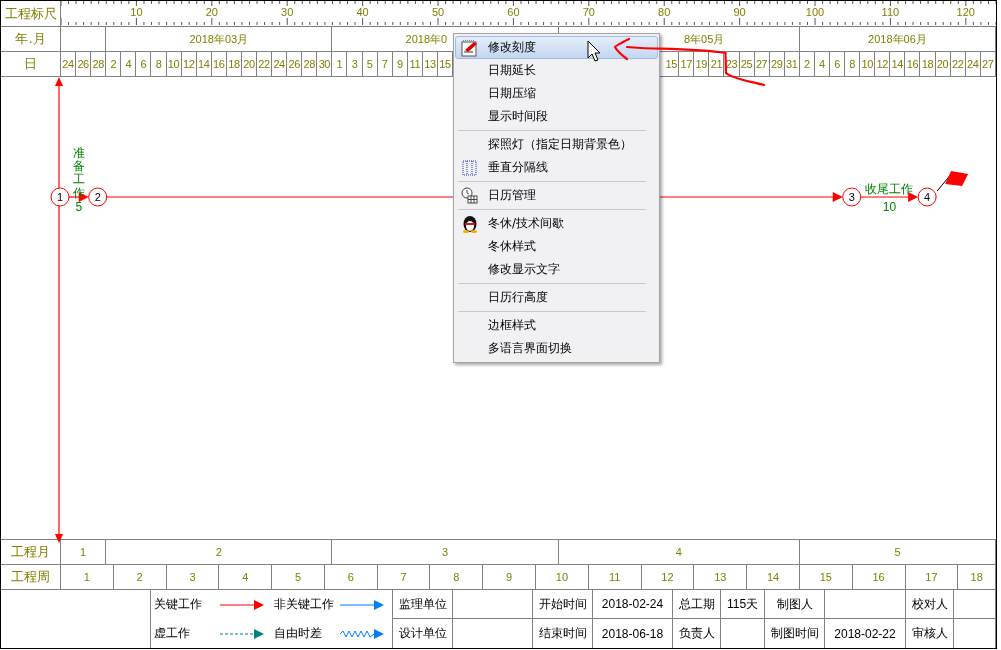 The image size is (1001, 650). Describe the element at coordinates (889, 207) in the screenshot. I see `task-duration: 10` at that location.